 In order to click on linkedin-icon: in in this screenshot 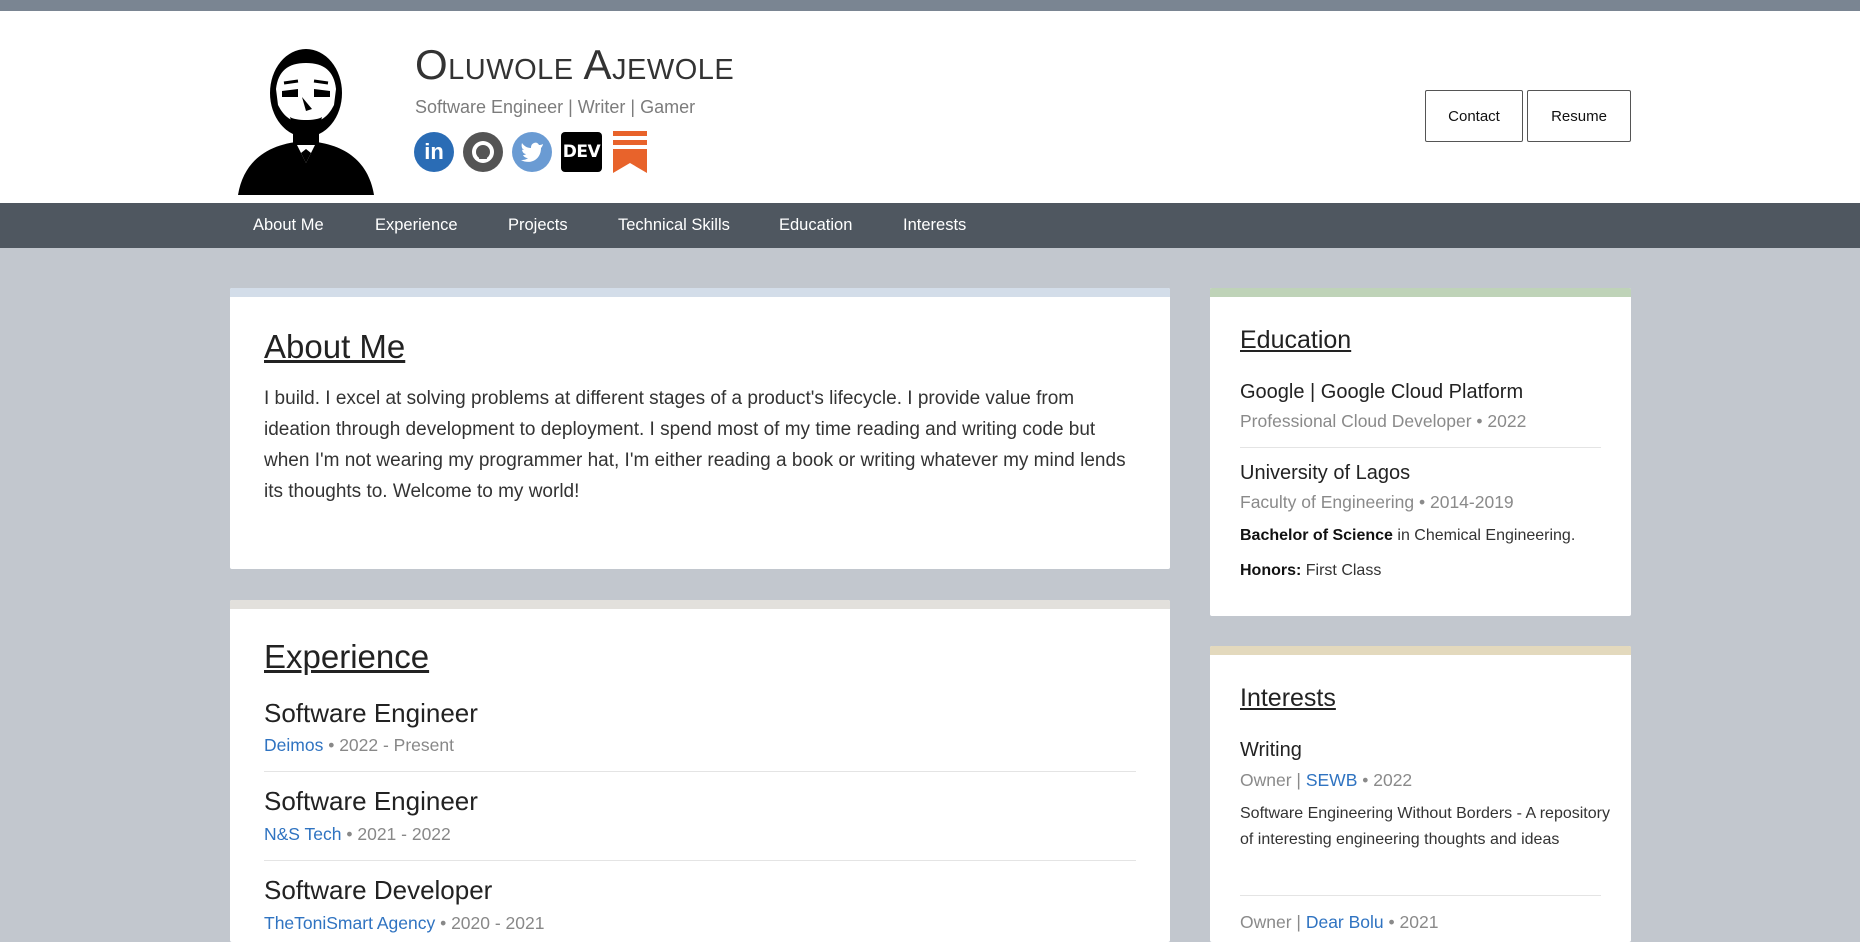, I will do `click(434, 152)`.